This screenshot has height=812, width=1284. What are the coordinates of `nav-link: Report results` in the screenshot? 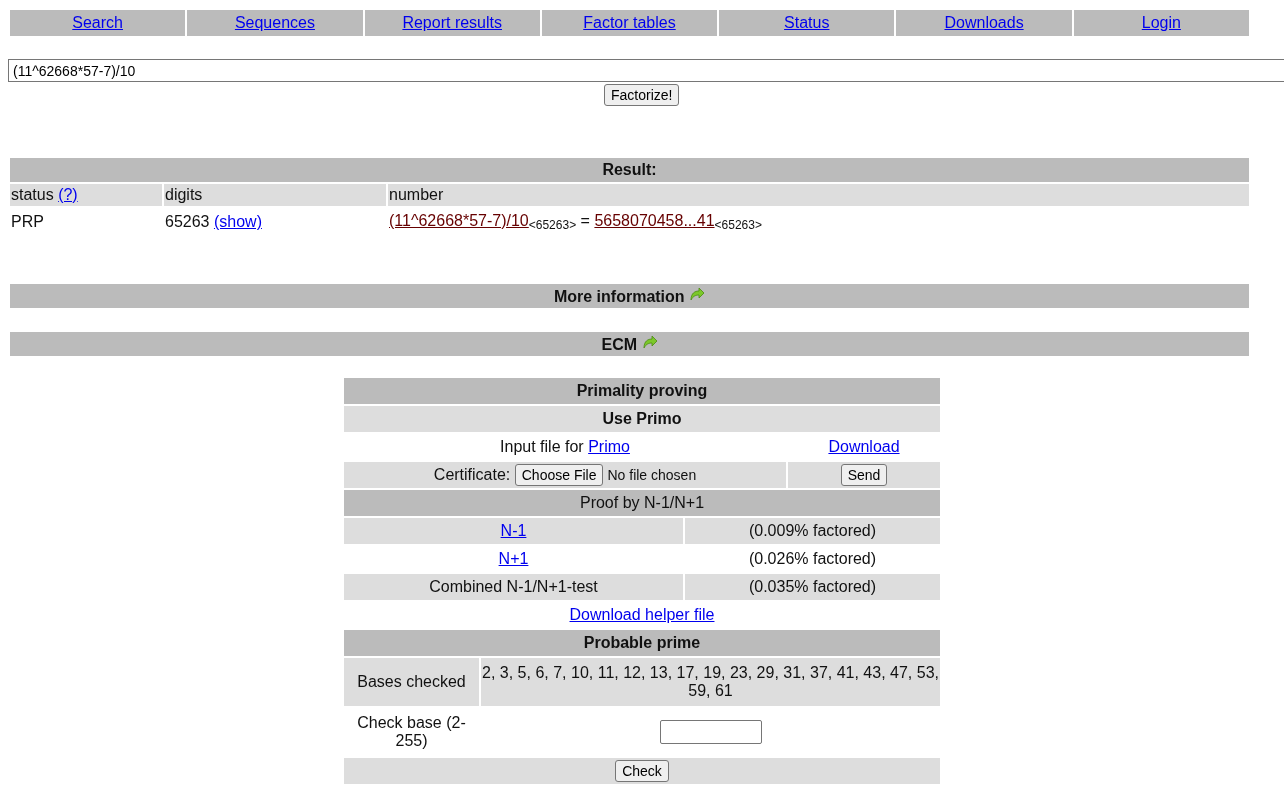 It's located at (452, 22).